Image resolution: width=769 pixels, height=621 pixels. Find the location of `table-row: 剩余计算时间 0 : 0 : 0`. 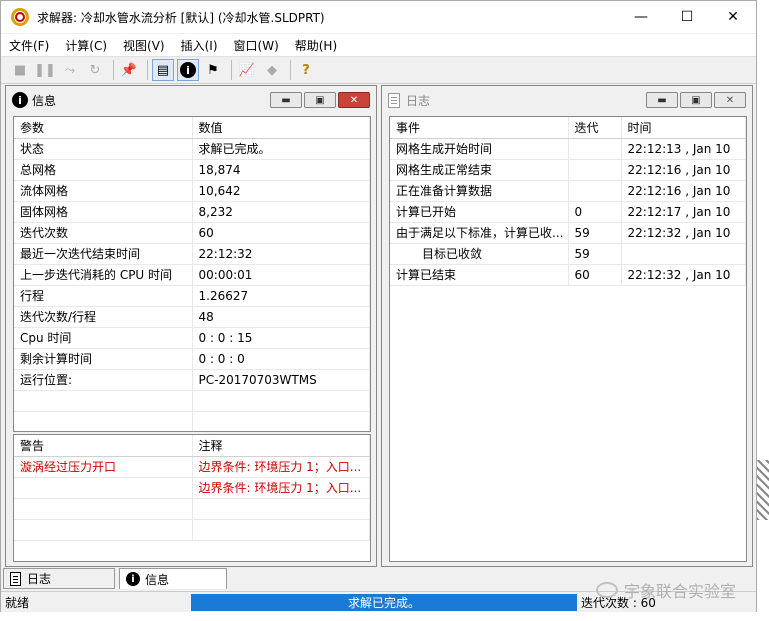

table-row: 剩余计算时间 0 : 0 : 0 is located at coordinates (192, 359).